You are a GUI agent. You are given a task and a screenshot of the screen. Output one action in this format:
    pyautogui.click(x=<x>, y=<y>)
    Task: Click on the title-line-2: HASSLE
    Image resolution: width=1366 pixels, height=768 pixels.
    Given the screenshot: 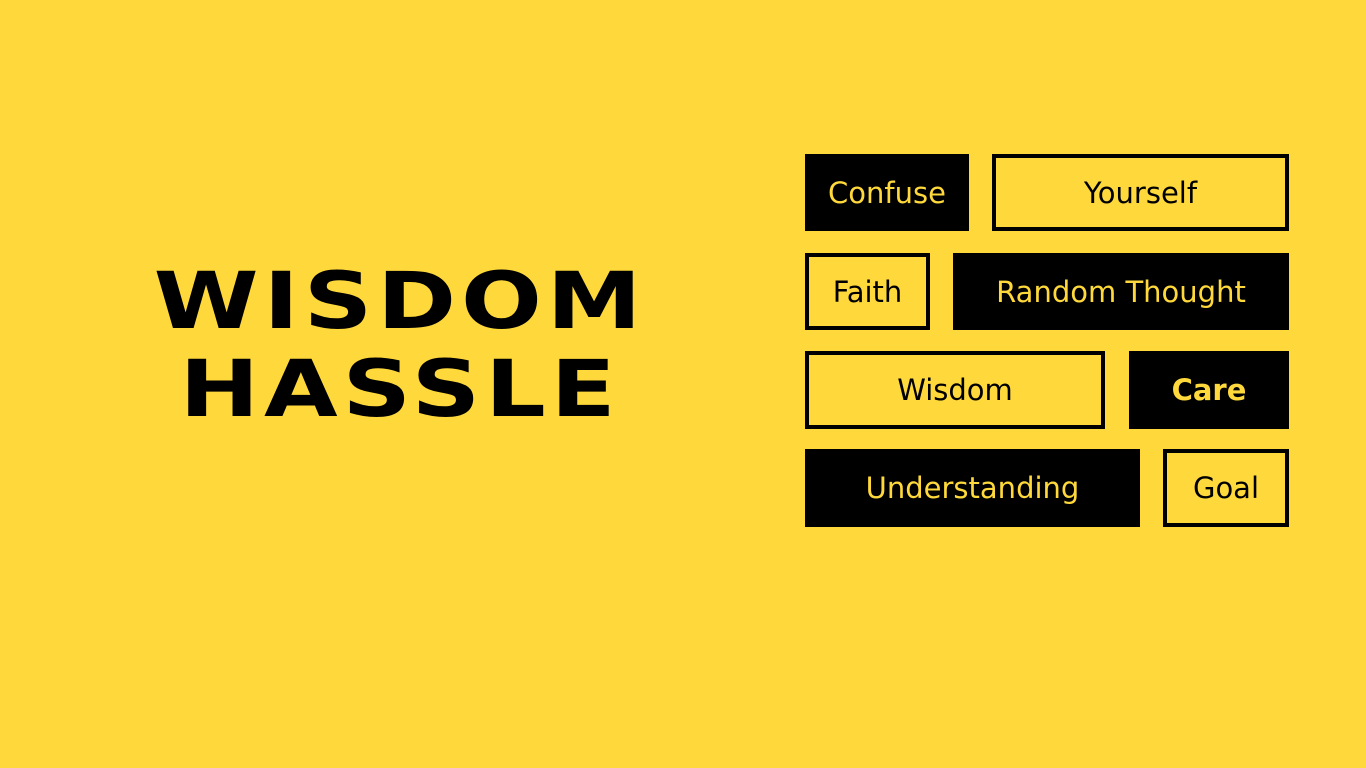 What is the action you would take?
    pyautogui.click(x=400, y=390)
    